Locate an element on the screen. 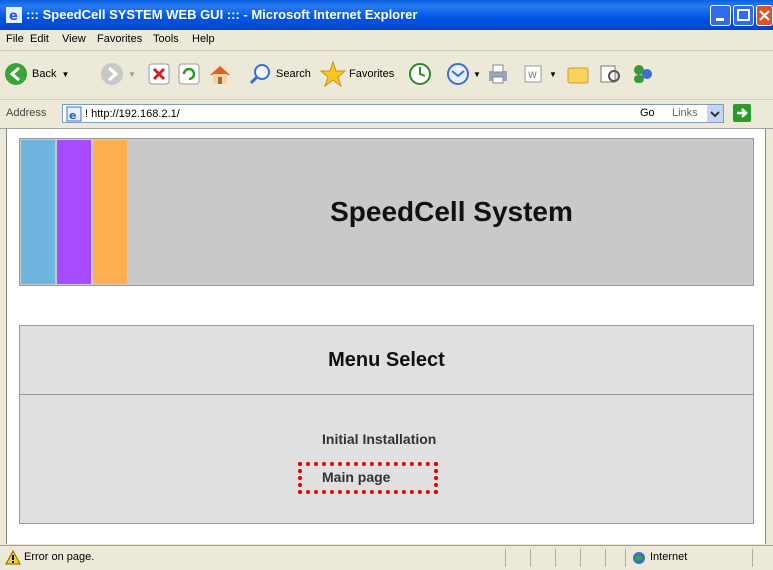 This screenshot has height=570, width=773. status-bar: Error on page. Internet is located at coordinates (386, 557).